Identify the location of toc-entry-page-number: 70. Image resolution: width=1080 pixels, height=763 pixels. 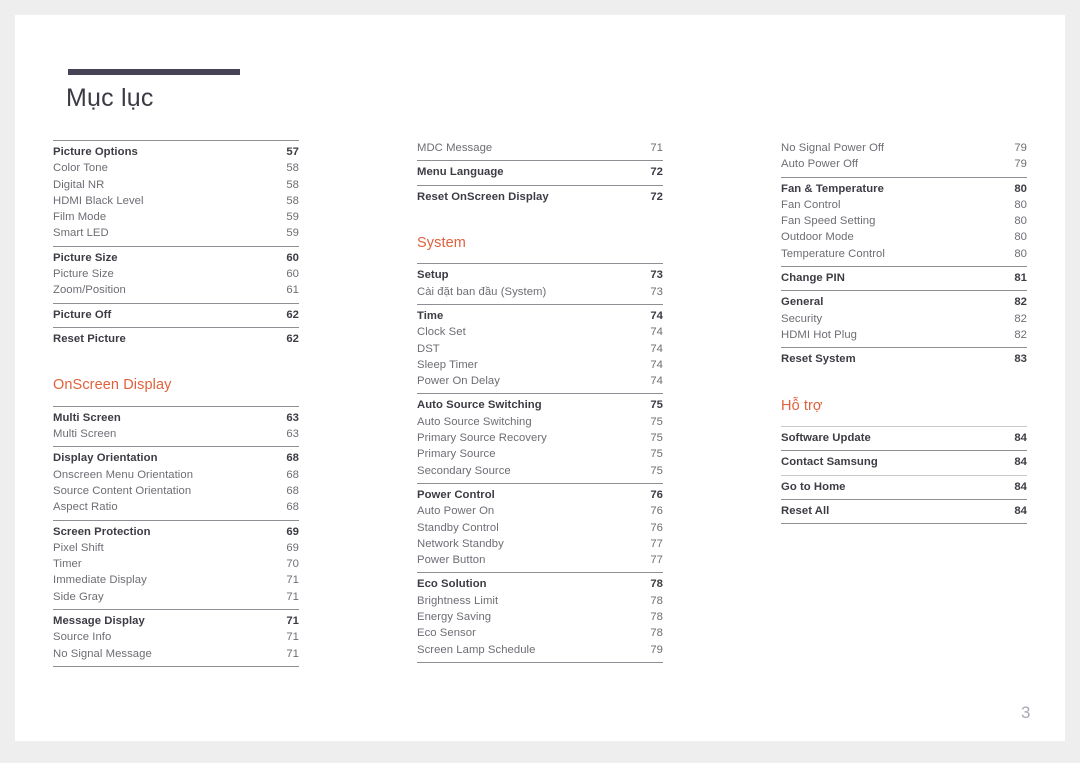
(292, 564).